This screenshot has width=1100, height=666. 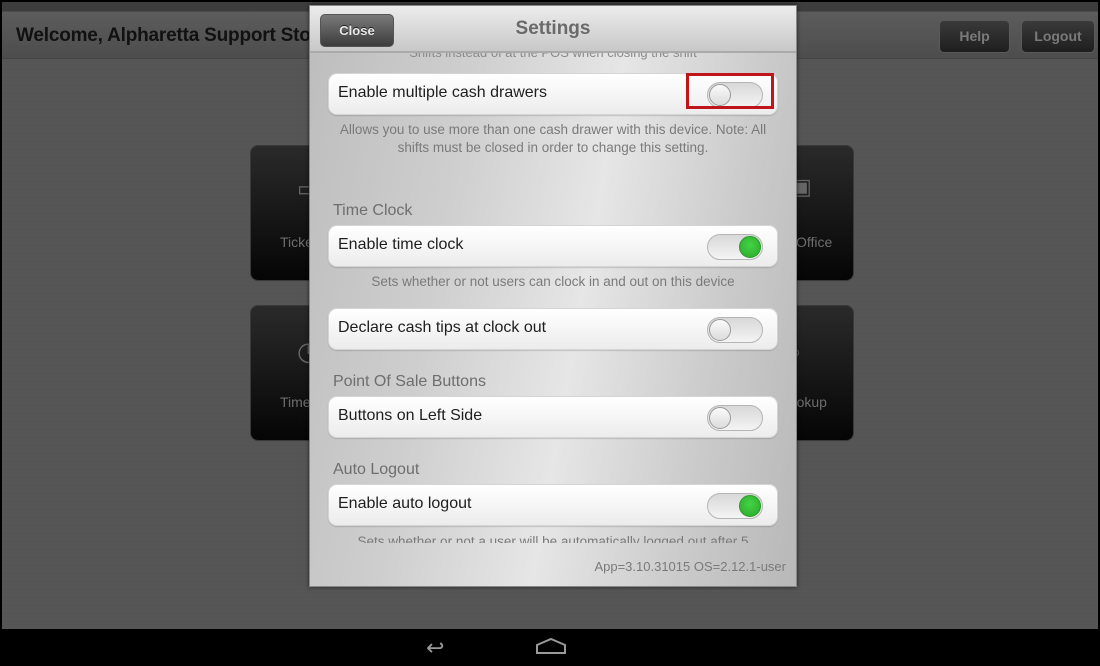 I want to click on logout-button: Logout, so click(x=1058, y=36).